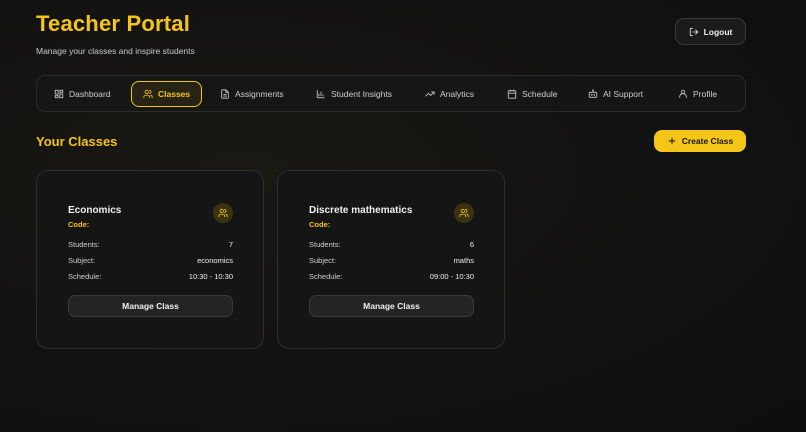  I want to click on create-class-button: Create Class, so click(700, 141).